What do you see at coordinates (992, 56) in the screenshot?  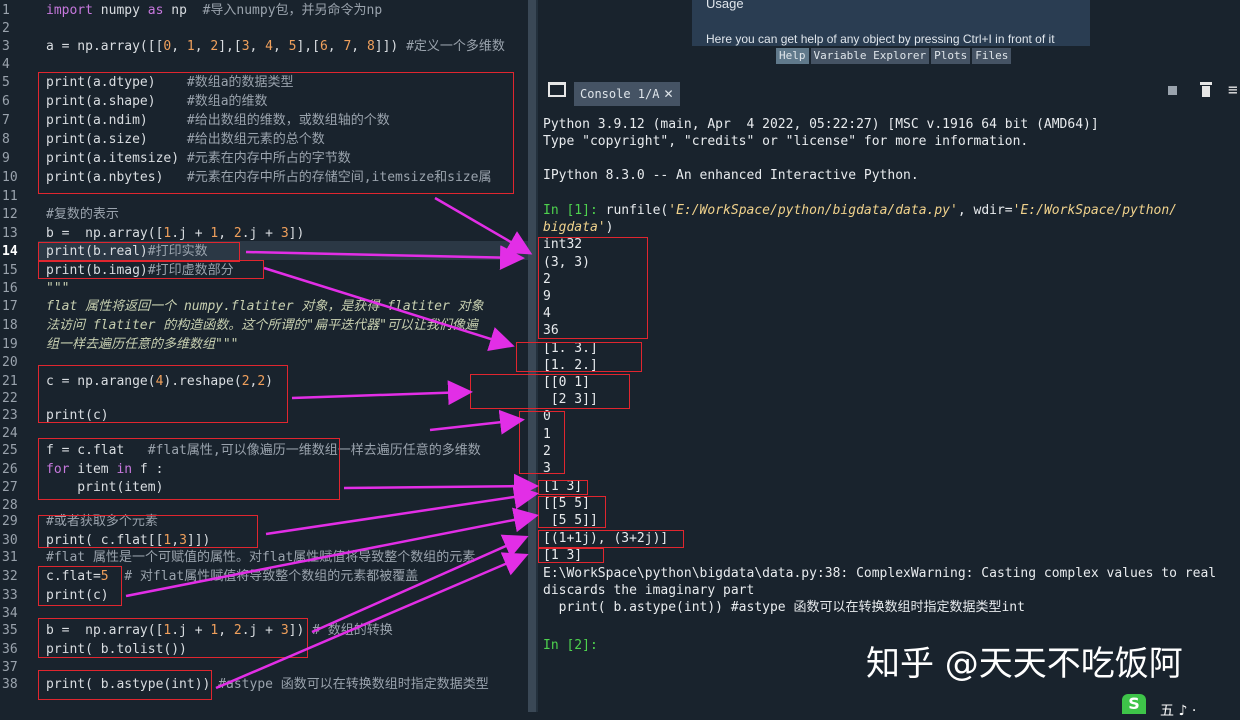 I see `tab-files: Files` at bounding box center [992, 56].